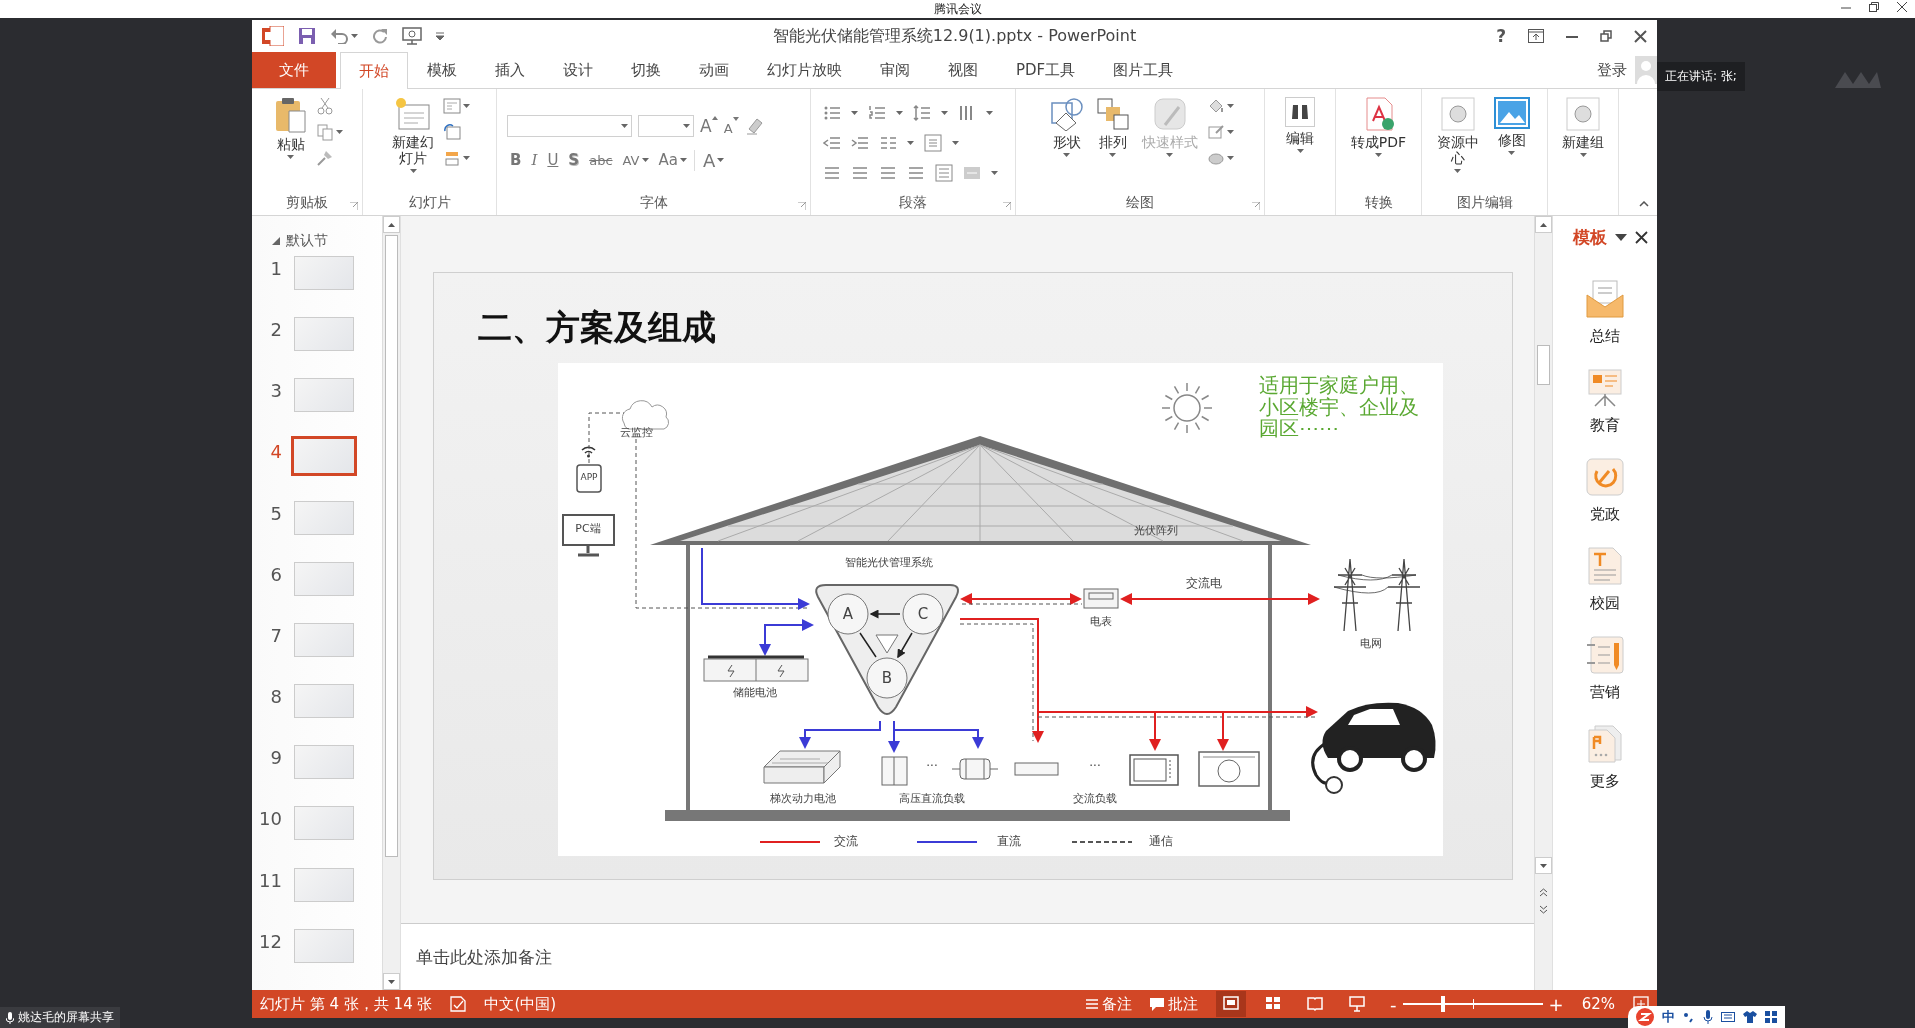  I want to click on comments-button: 批注, so click(1174, 1004).